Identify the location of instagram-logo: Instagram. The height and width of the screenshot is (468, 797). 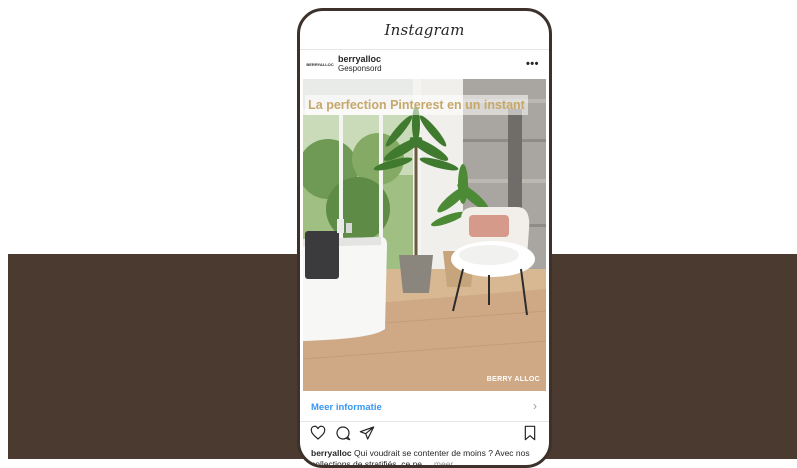
(424, 30).